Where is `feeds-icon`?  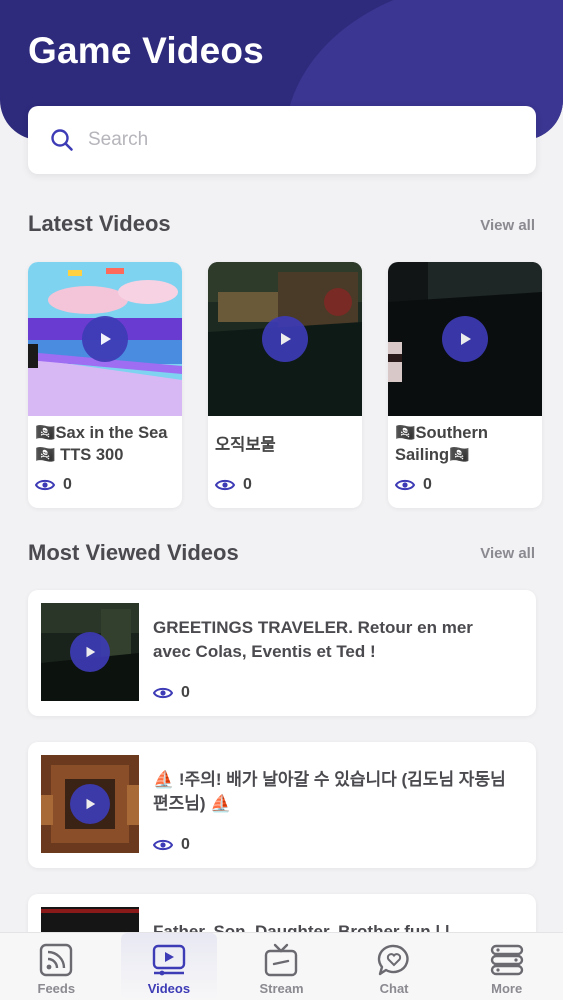 feeds-icon is located at coordinates (56, 960).